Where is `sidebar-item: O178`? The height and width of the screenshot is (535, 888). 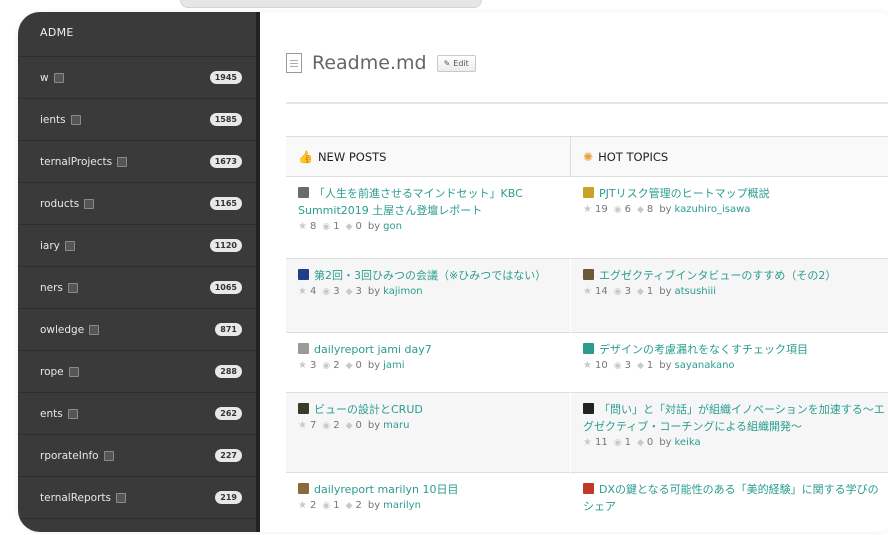
sidebar-item: O178 is located at coordinates (137, 525).